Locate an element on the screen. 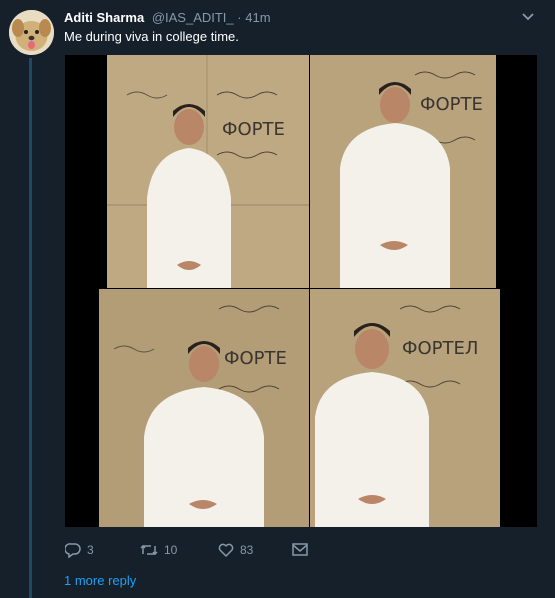 This screenshot has width=555, height=598. photo-top-left: ФОРТЕ is located at coordinates (208, 171).